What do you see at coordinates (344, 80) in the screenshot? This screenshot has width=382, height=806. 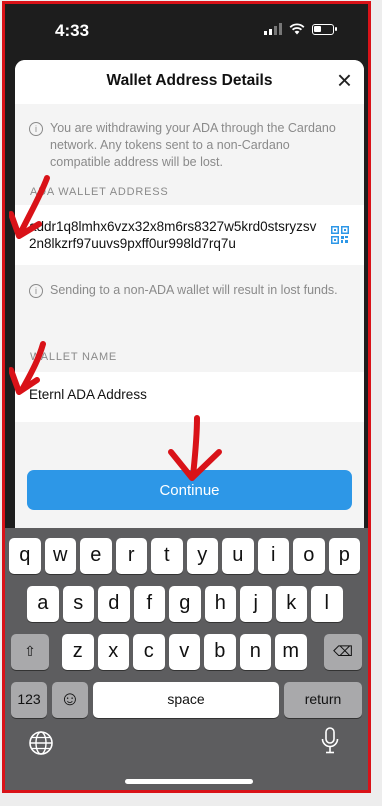 I see `close-icon: ×` at bounding box center [344, 80].